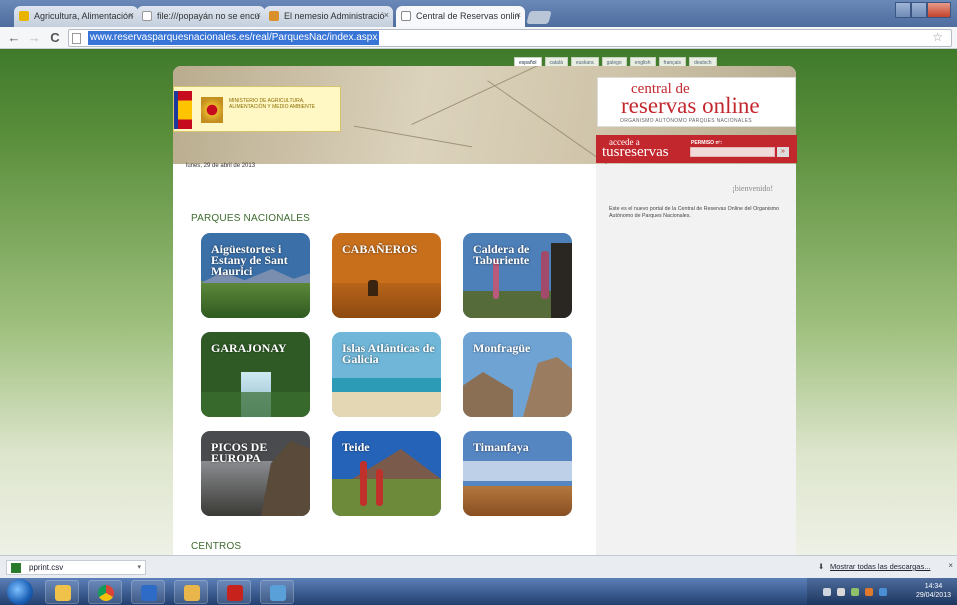 The width and height of the screenshot is (957, 605). I want to click on taskbar-outlook, so click(148, 592).